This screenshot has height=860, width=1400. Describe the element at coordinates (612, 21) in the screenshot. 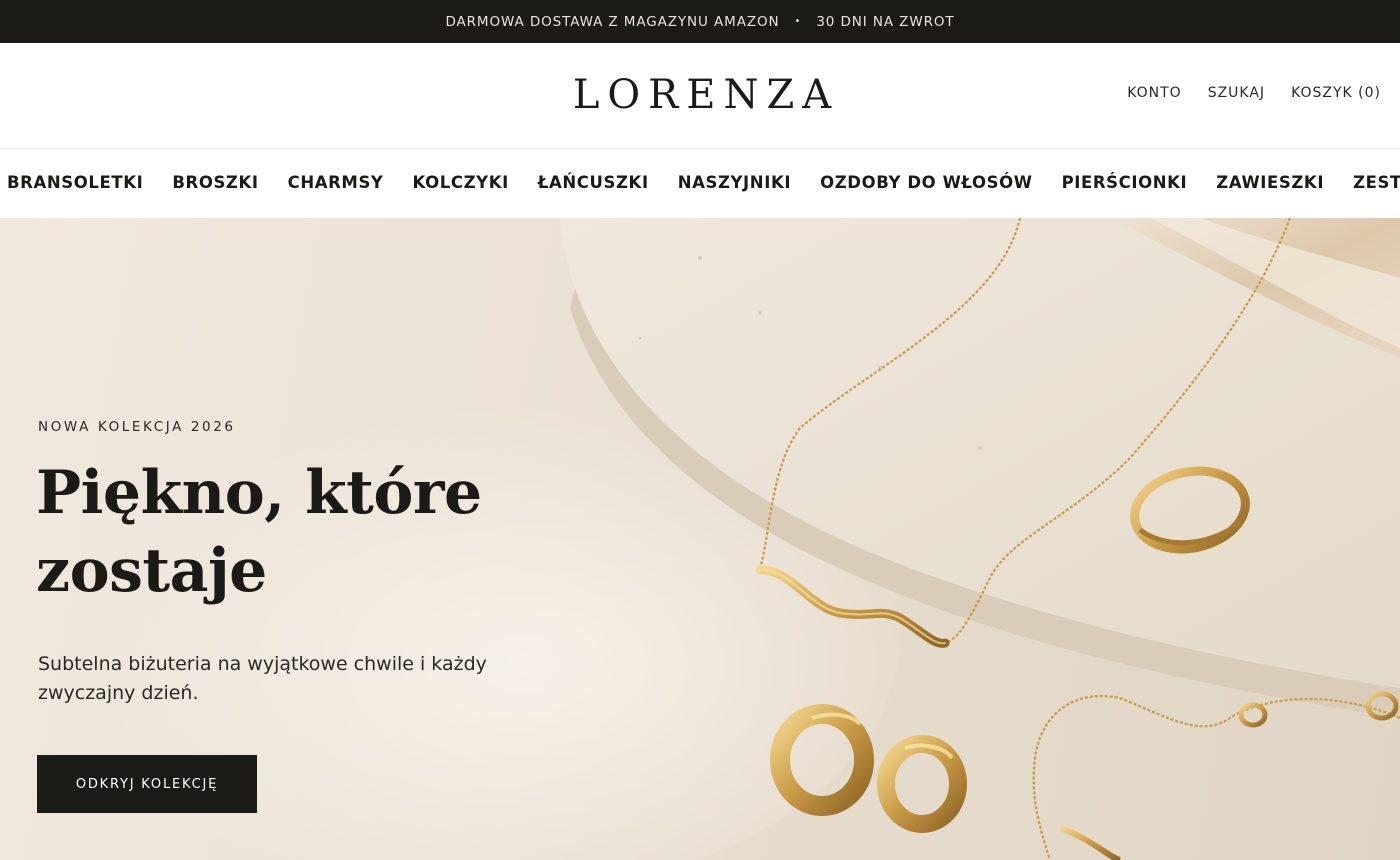

I see `announcement-shipping: DARMOWA DOSTAWA Z MAGAZYNU AMAZON` at that location.